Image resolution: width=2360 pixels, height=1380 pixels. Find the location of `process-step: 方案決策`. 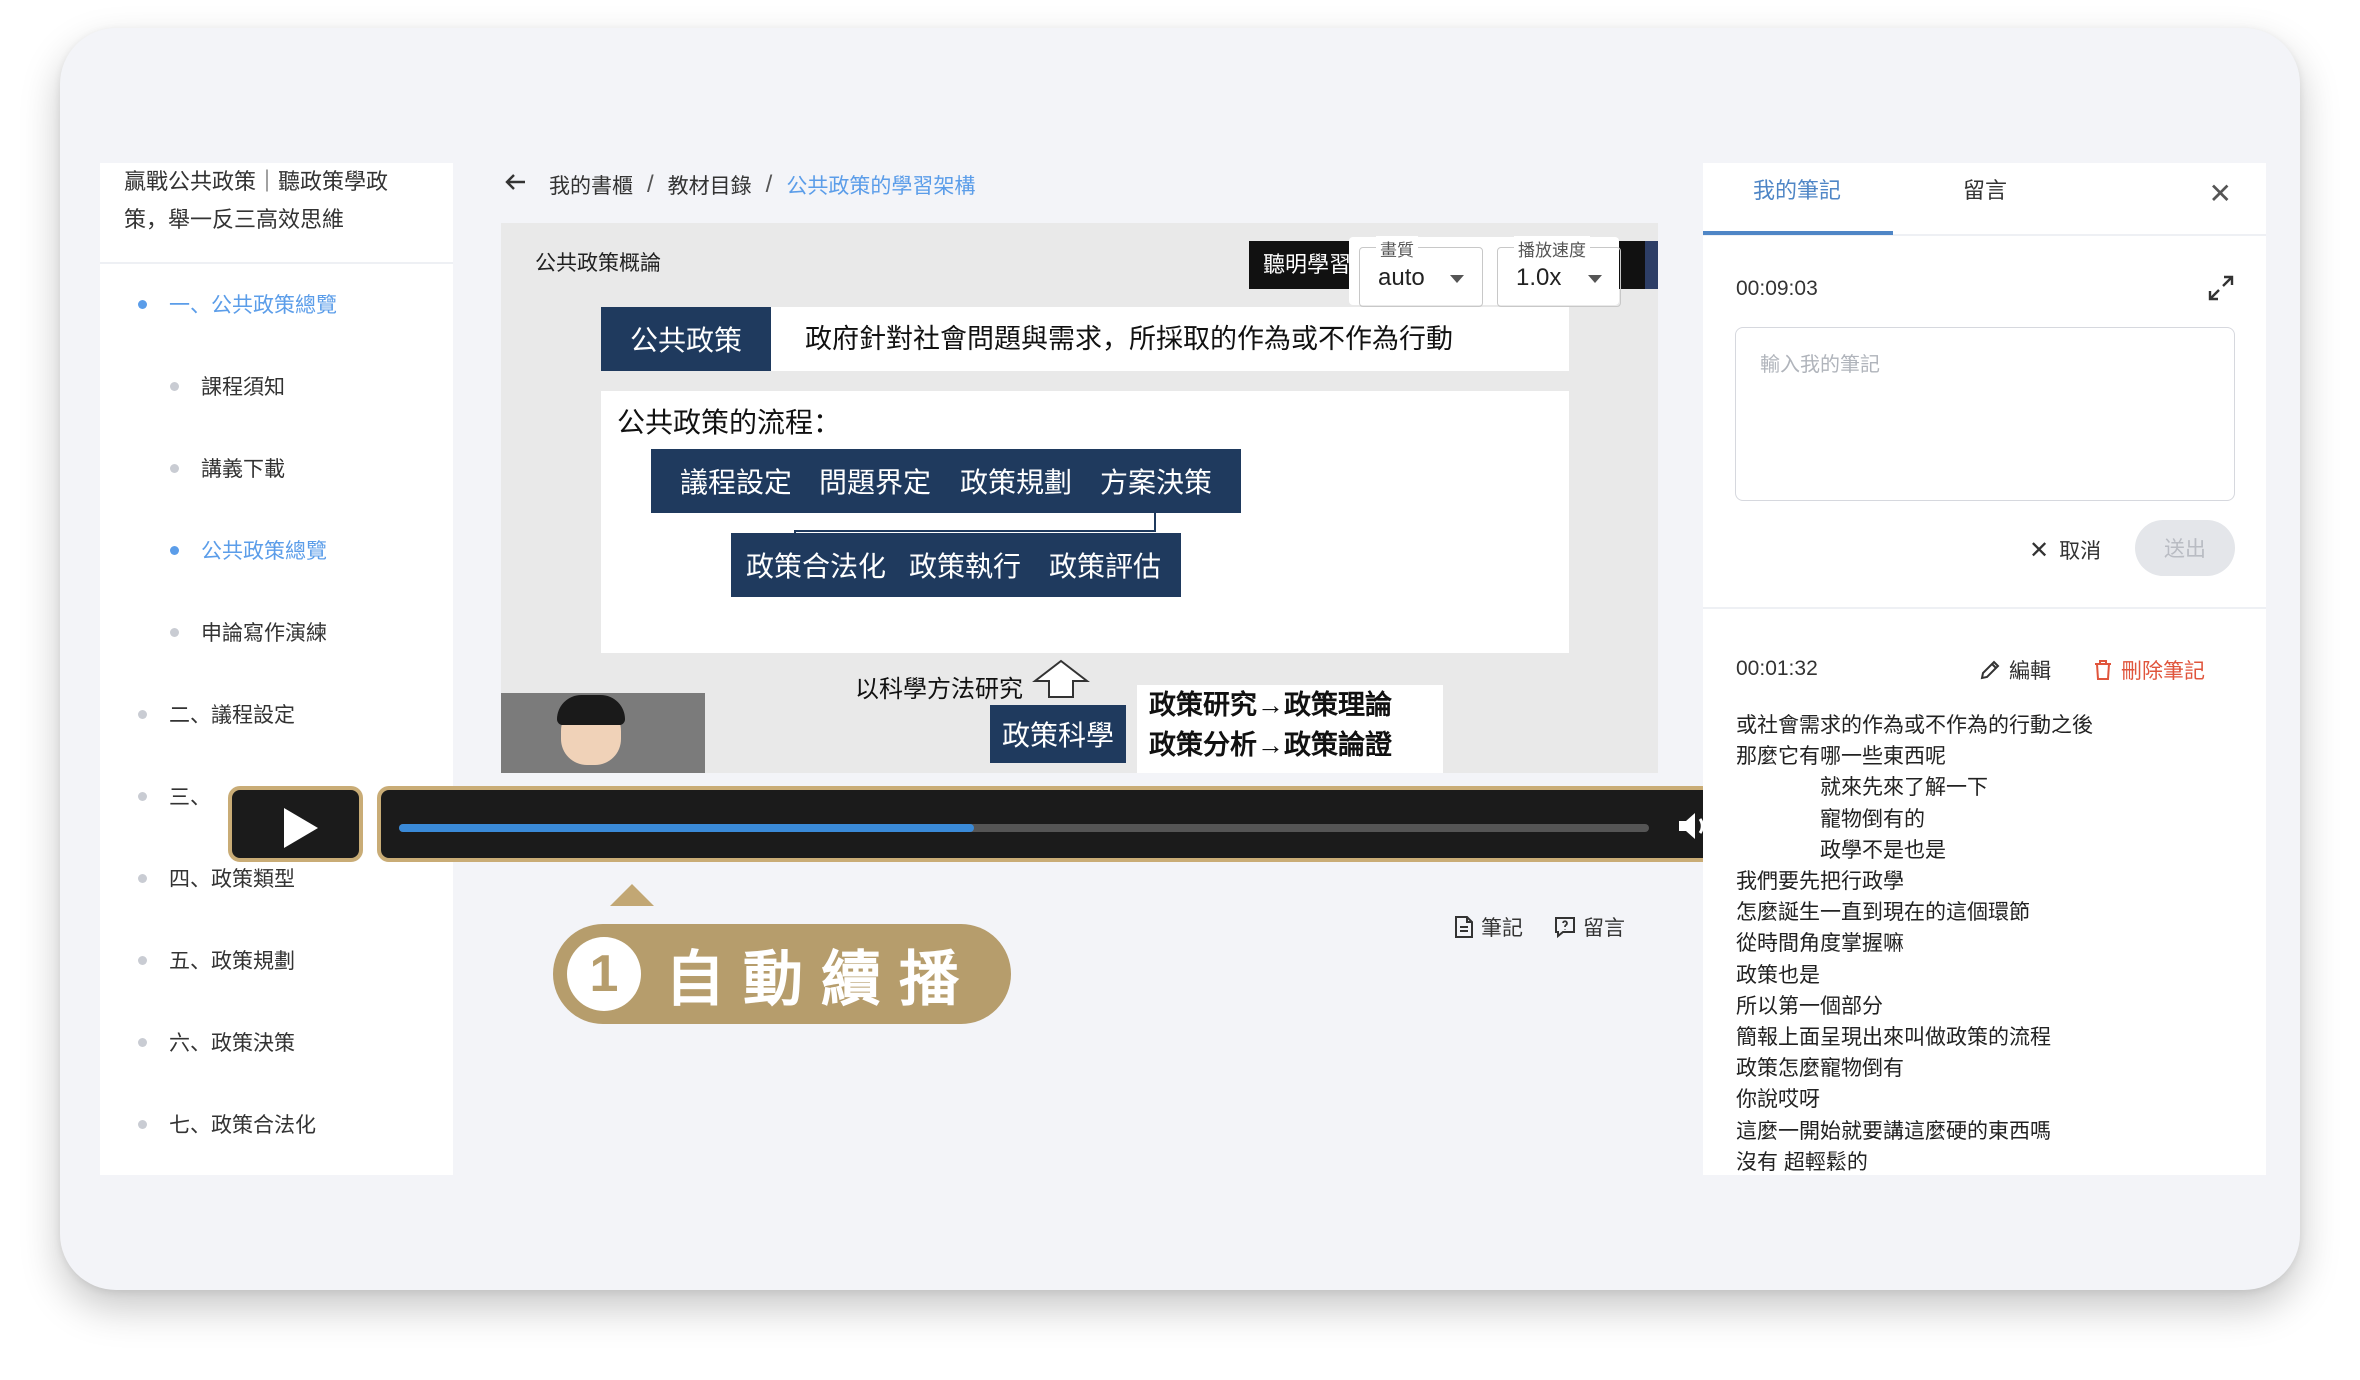

process-step: 方案決策 is located at coordinates (1156, 481).